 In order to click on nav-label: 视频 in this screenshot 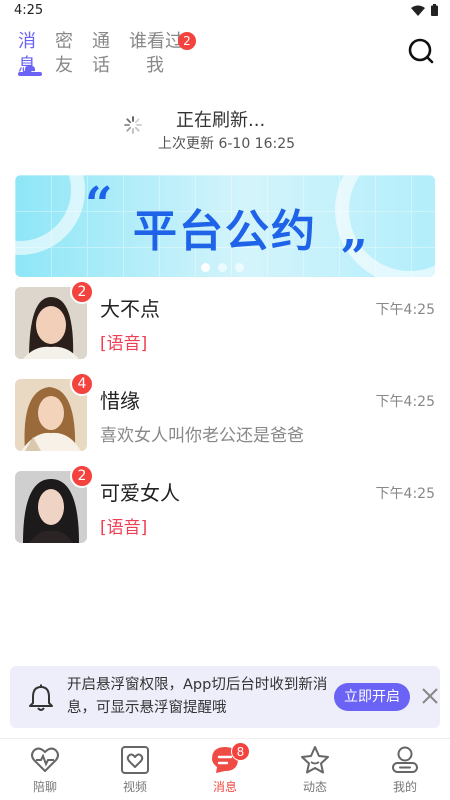, I will do `click(134, 787)`.